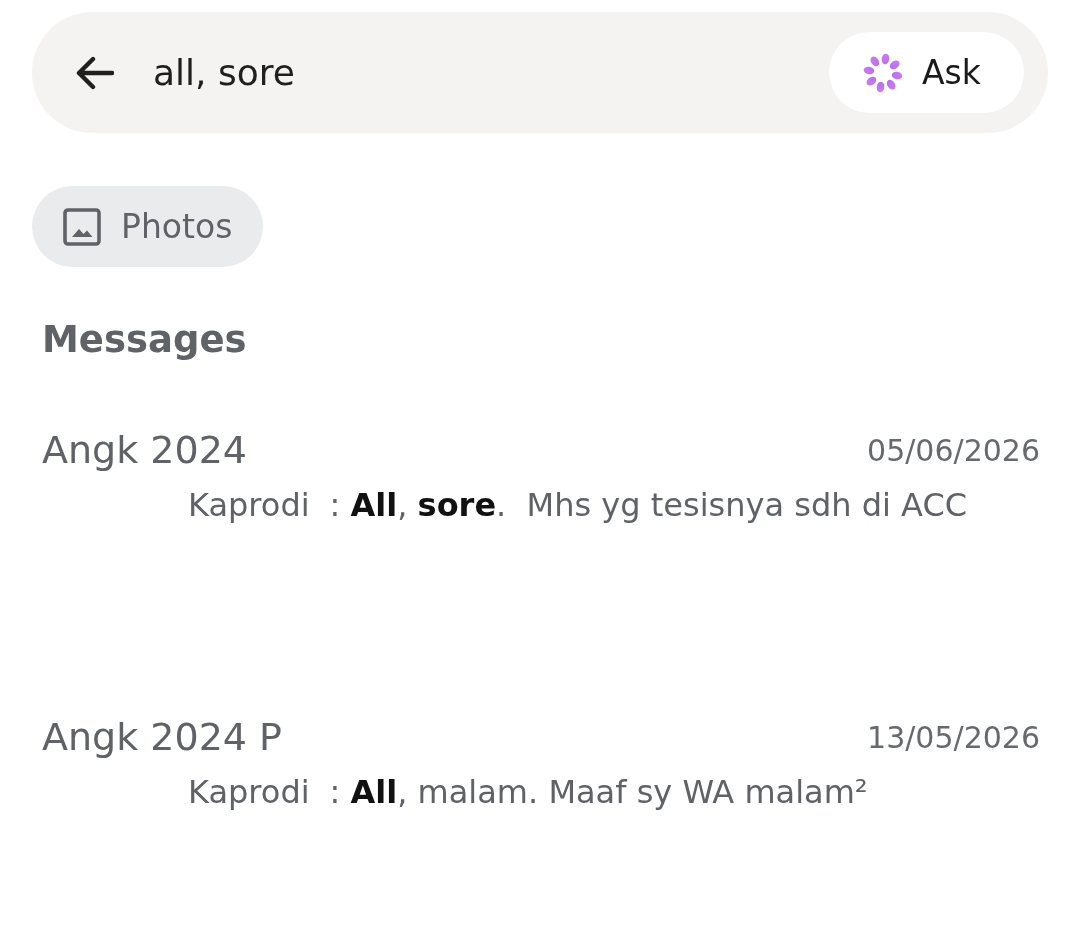 The width and height of the screenshot is (1080, 951). I want to click on search-bar: all, sore Ask, so click(540, 72).